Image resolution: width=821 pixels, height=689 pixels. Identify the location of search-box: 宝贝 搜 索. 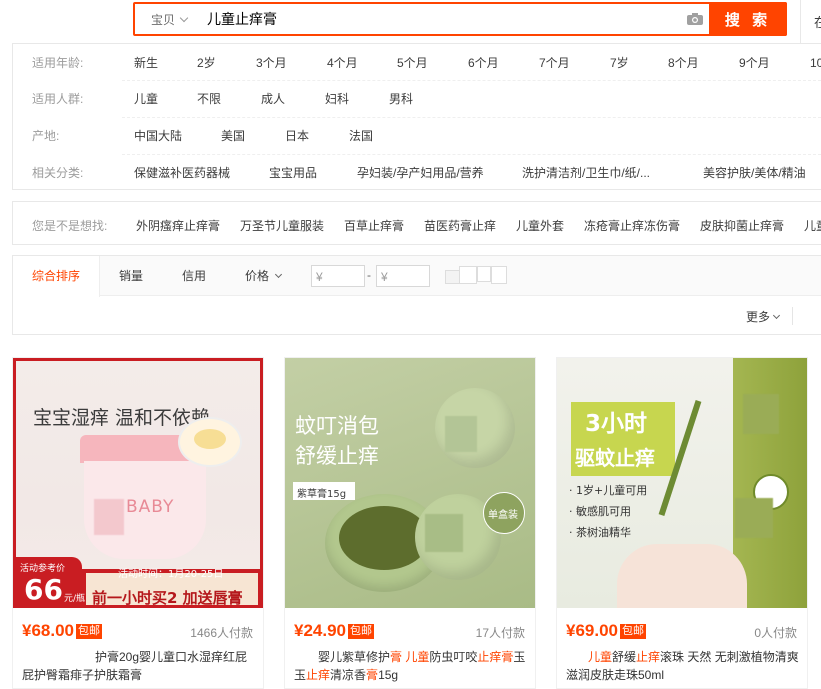
(460, 19).